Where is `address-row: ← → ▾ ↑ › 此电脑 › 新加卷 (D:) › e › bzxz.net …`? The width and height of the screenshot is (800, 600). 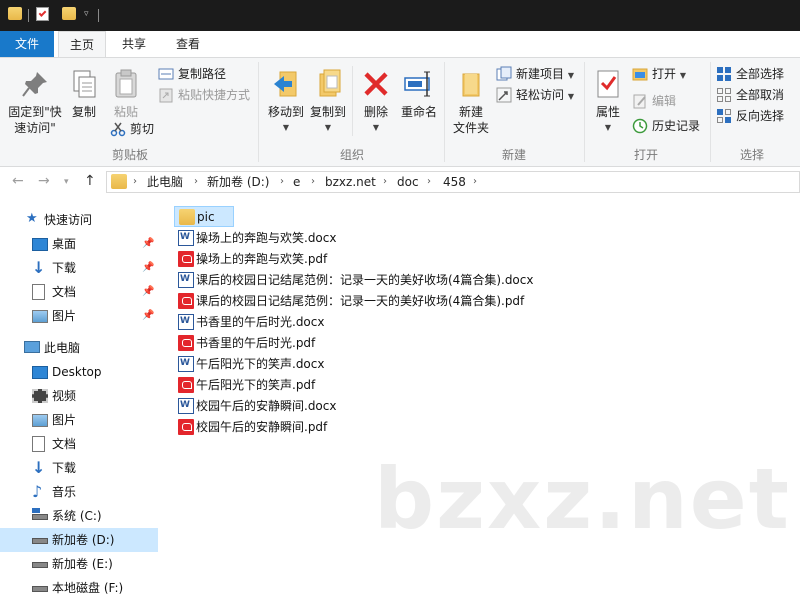
address-row: ← → ▾ ↑ › 此电脑 › 新加卷 (D:) › e › bzxz.net … is located at coordinates (400, 182).